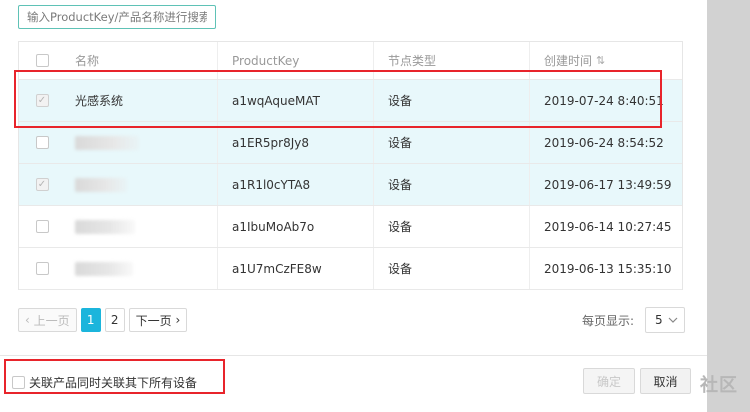  Describe the element at coordinates (295, 226) in the screenshot. I see `product-key: a1IbuMoAb7o` at that location.